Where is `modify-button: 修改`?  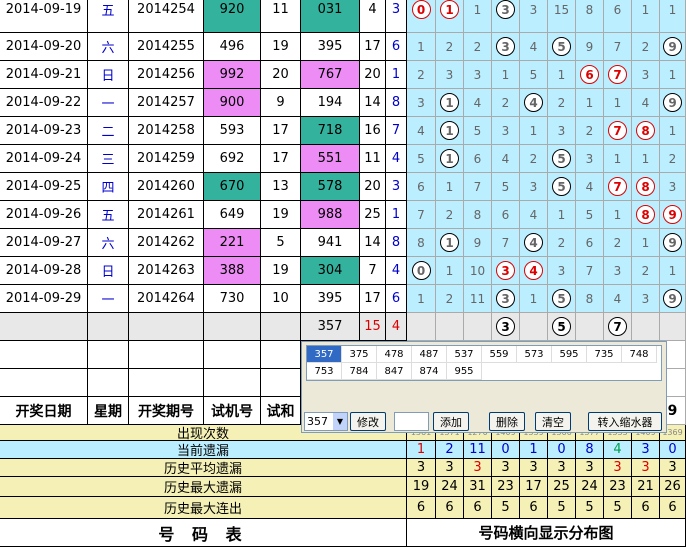
modify-button: 修改 is located at coordinates (368, 421).